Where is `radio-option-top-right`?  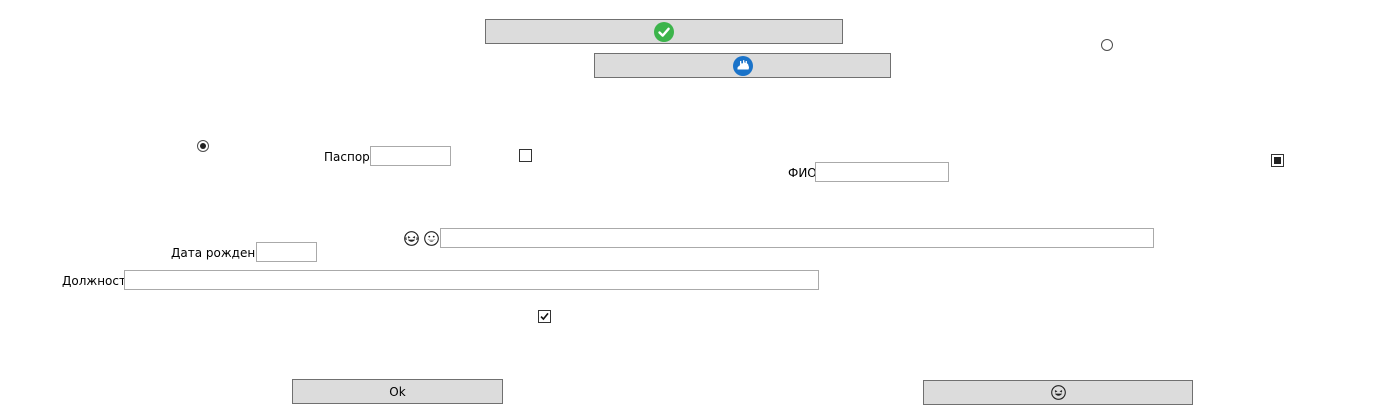 radio-option-top-right is located at coordinates (1107, 45).